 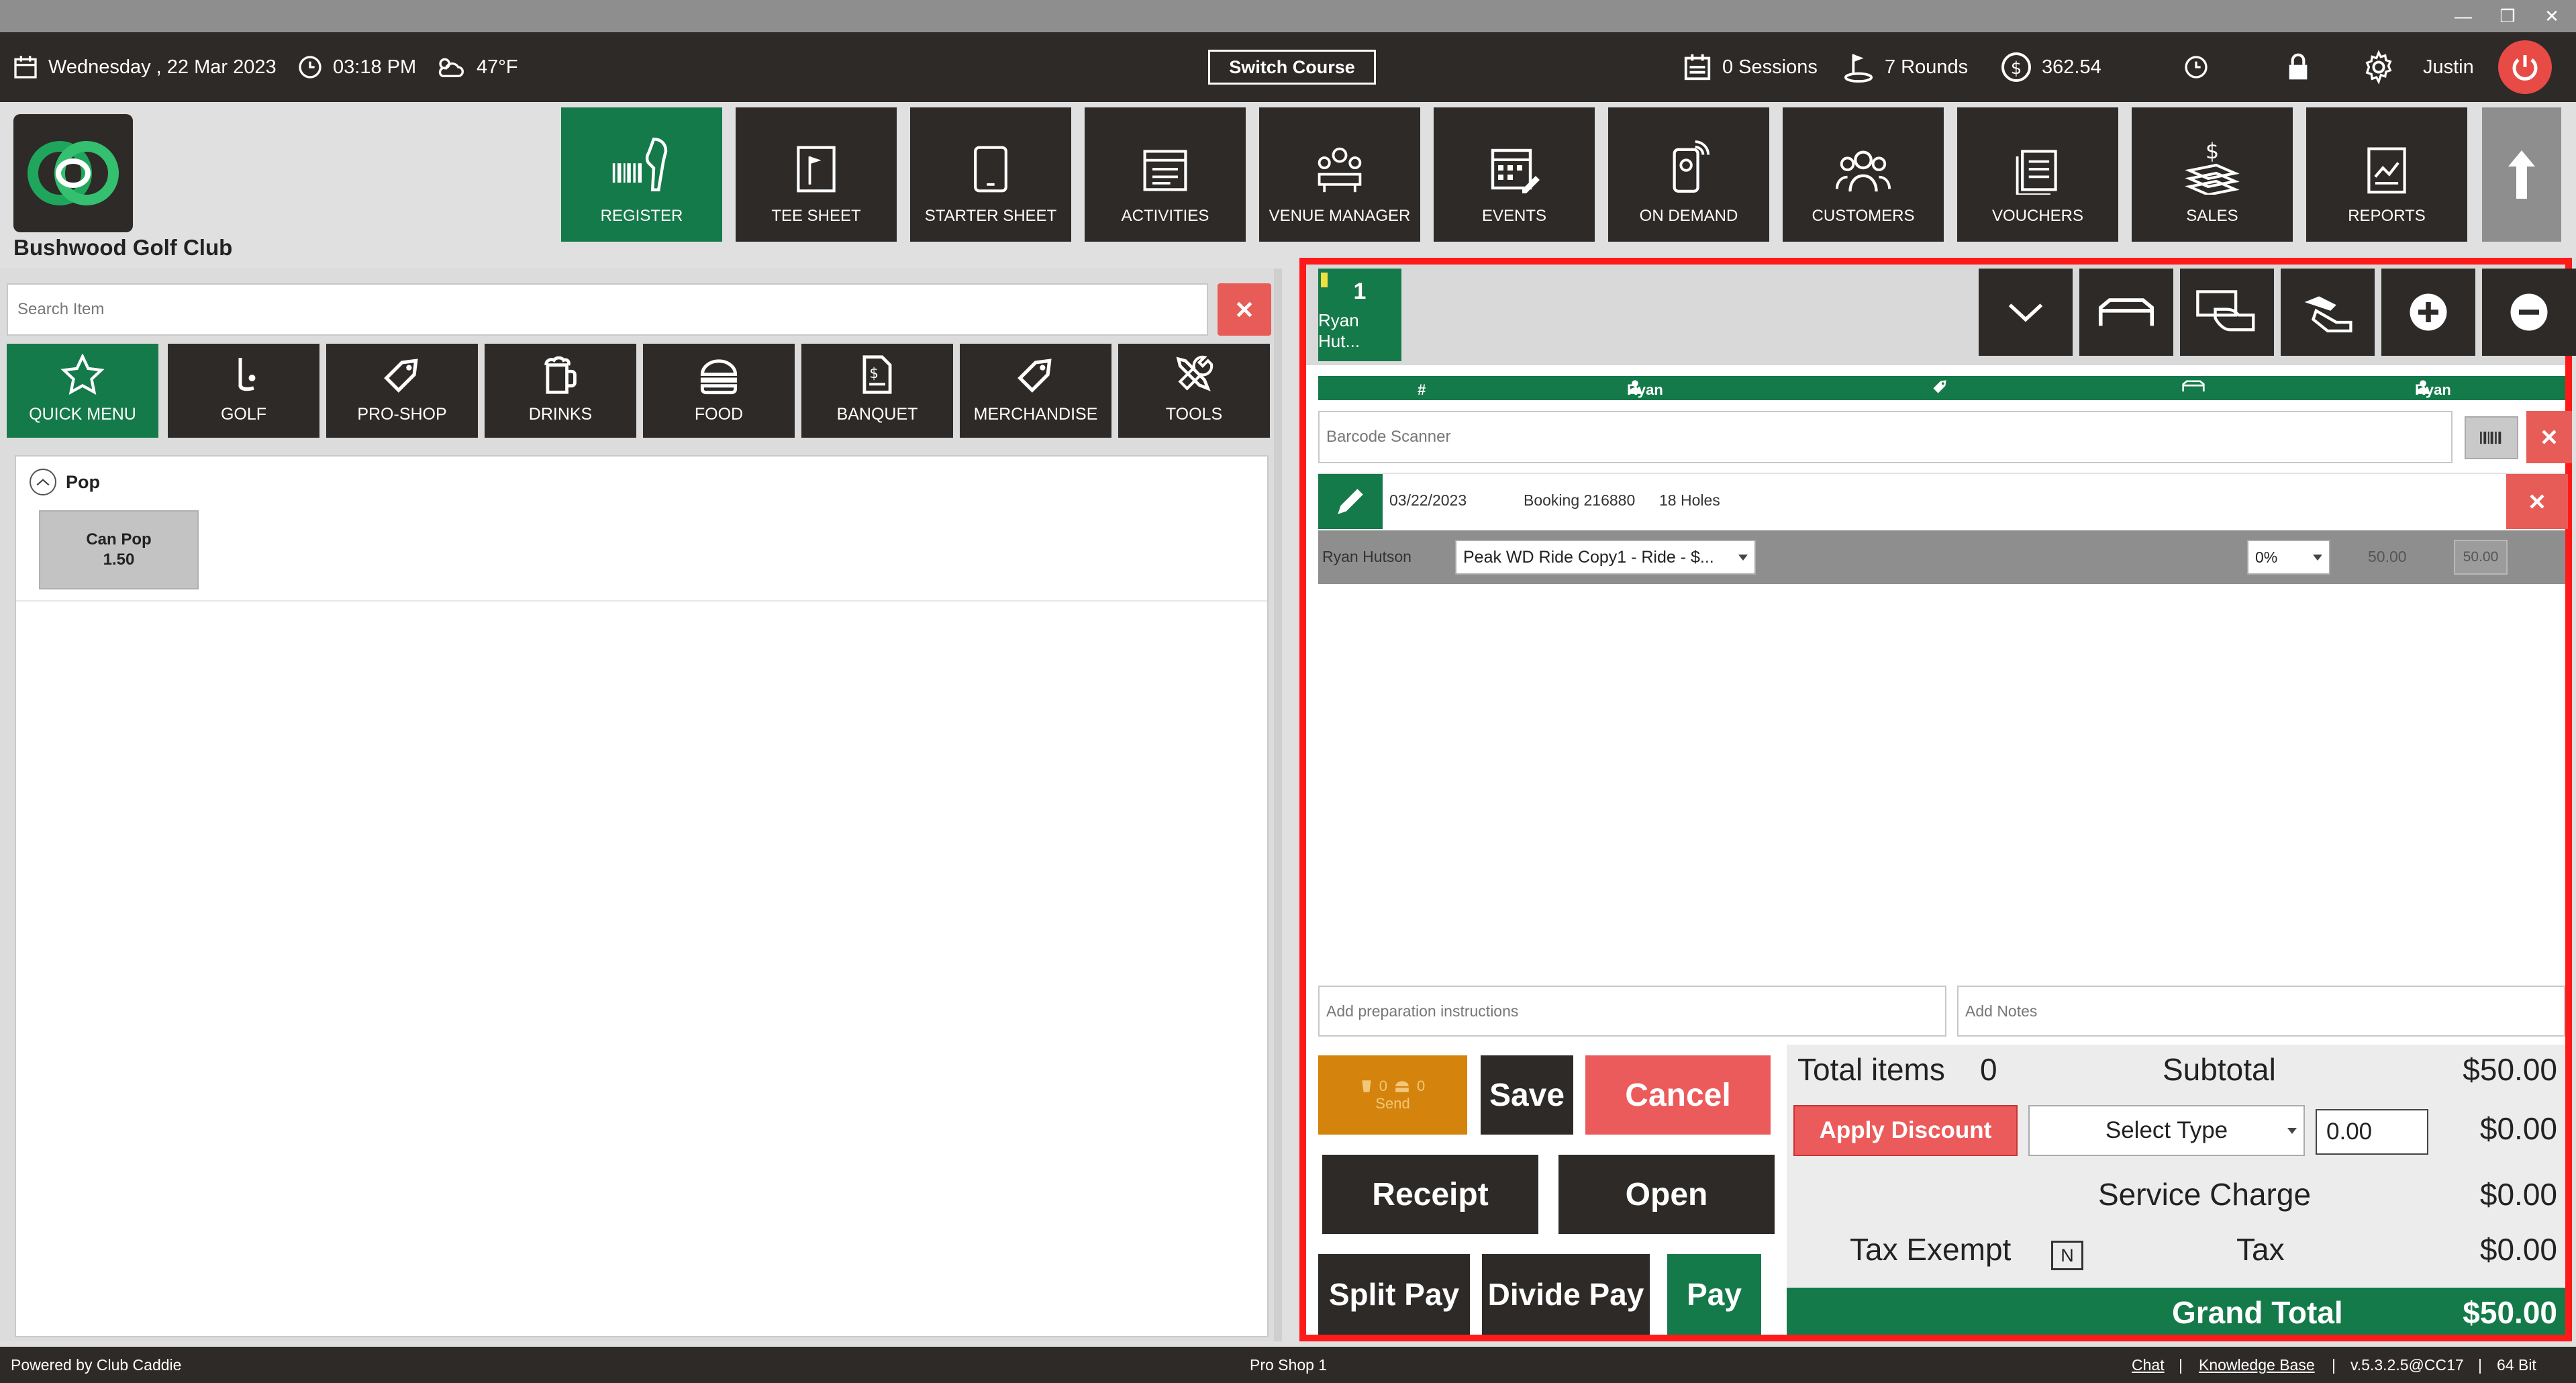 I want to click on hand-card-icon, so click(x=2225, y=311).